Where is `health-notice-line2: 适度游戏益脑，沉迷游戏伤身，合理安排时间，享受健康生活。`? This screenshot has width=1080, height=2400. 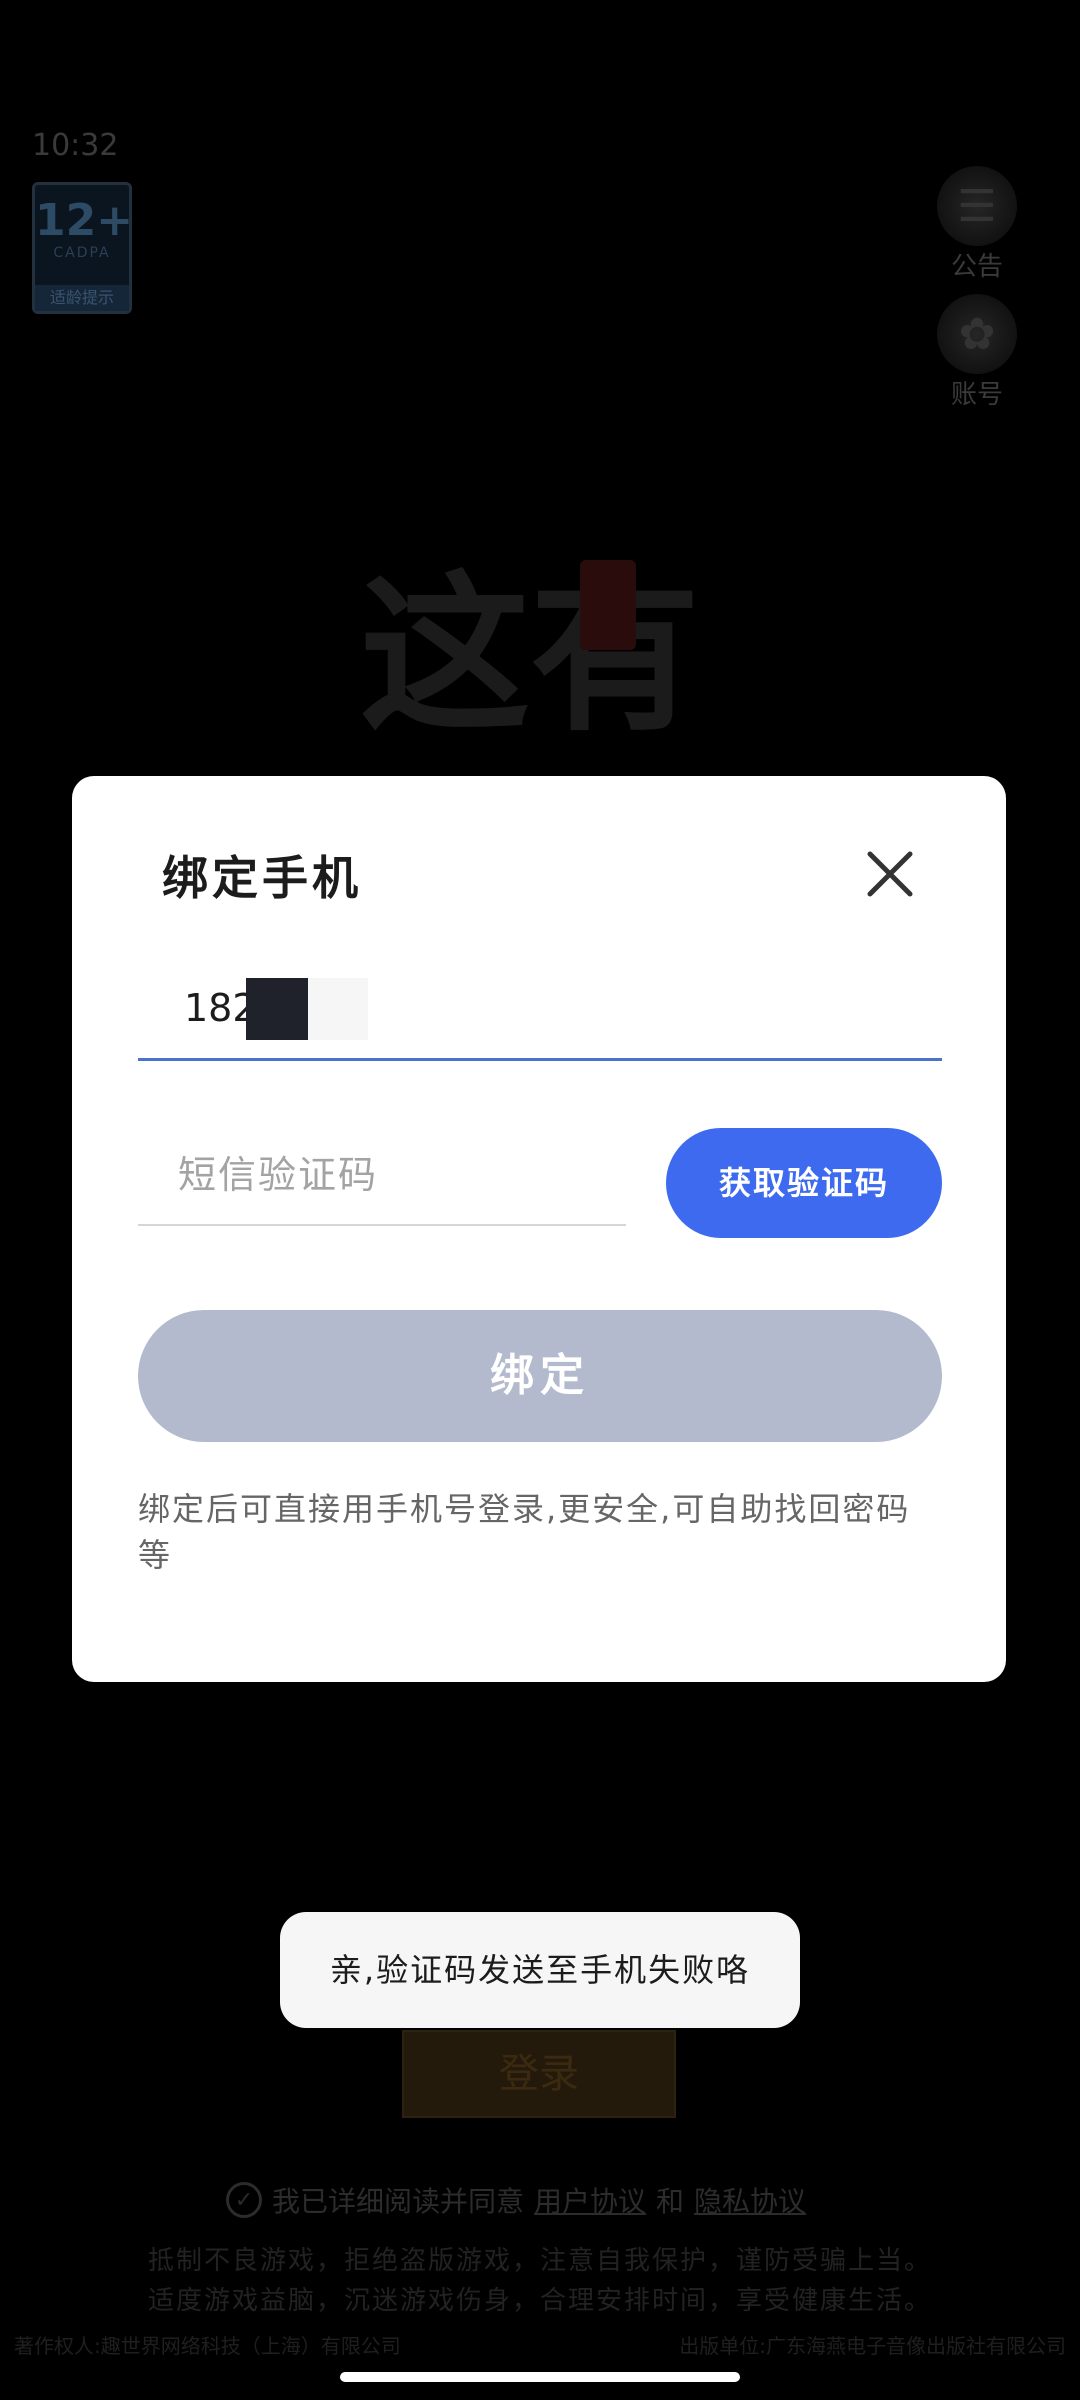
health-notice-line2: 适度游戏益脑，沉迷游戏伤身，合理安排时间，享受健康生活。 is located at coordinates (539, 2301).